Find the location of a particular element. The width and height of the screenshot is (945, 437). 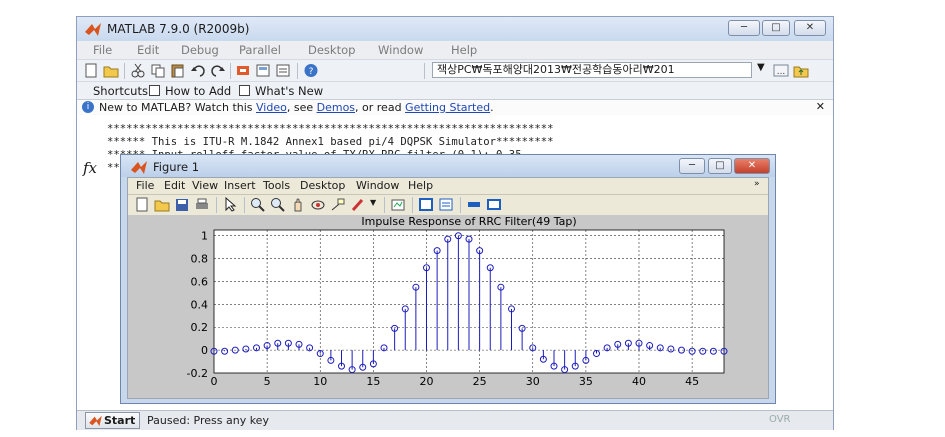

print-icon is located at coordinates (202, 204).